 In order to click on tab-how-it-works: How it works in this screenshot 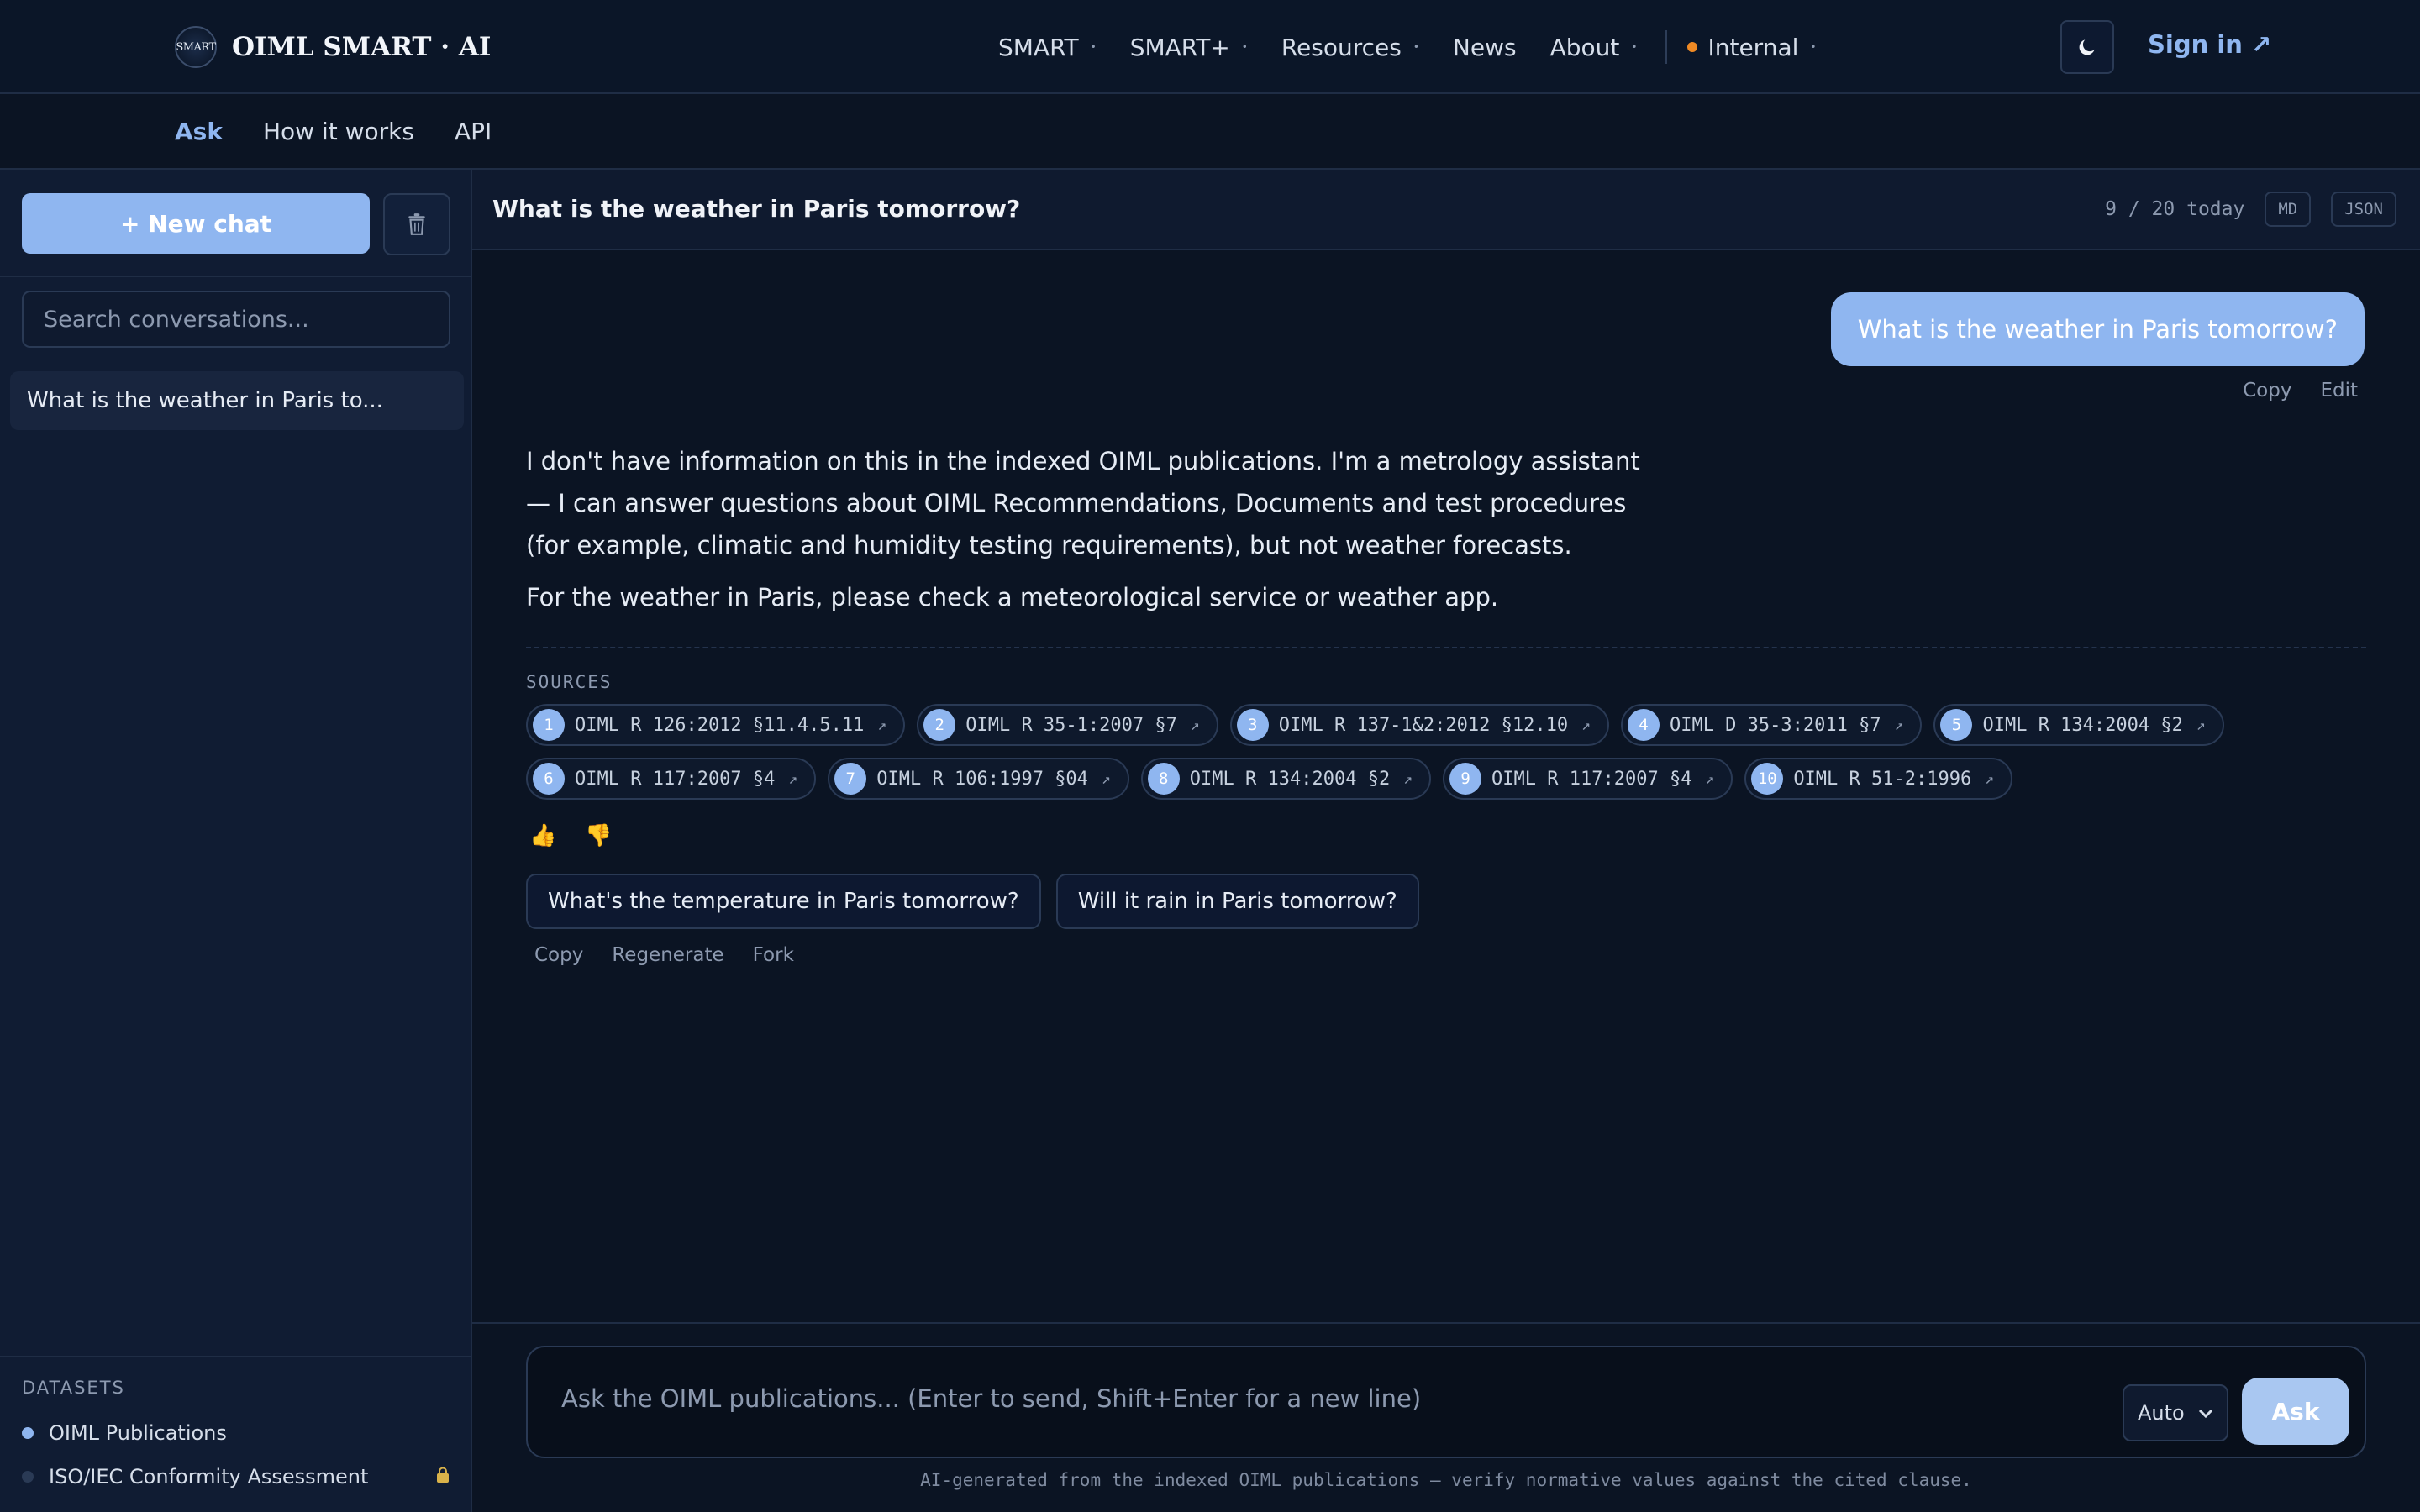, I will do `click(338, 131)`.